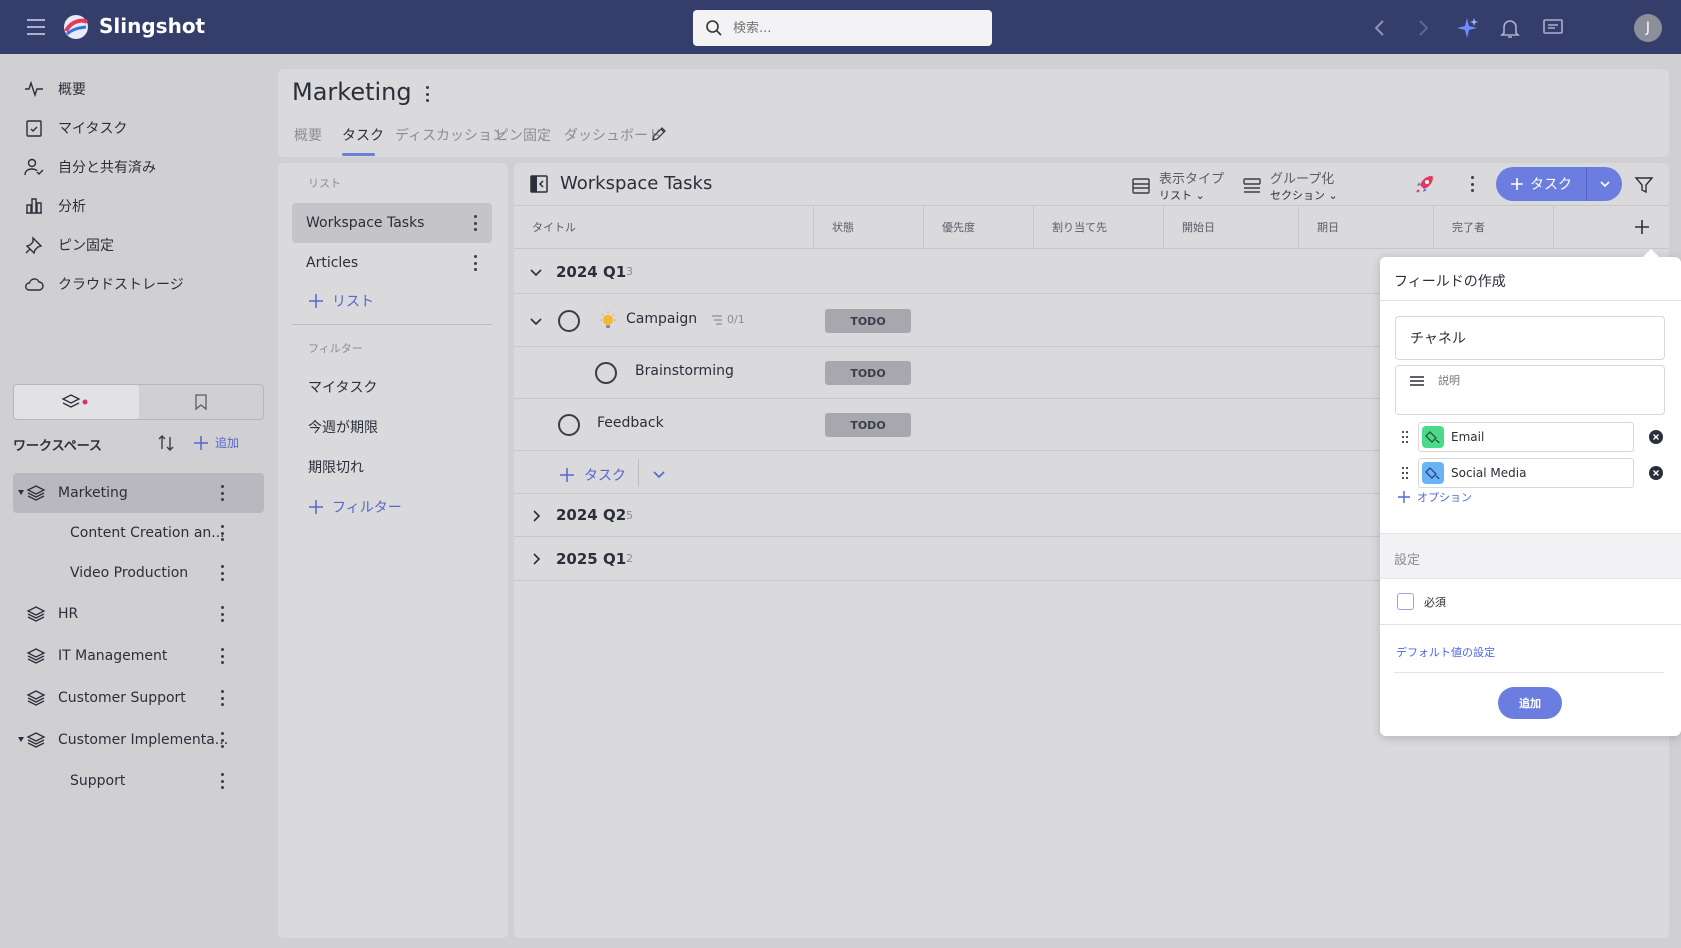  I want to click on tab-tasks: タスク, so click(363, 135).